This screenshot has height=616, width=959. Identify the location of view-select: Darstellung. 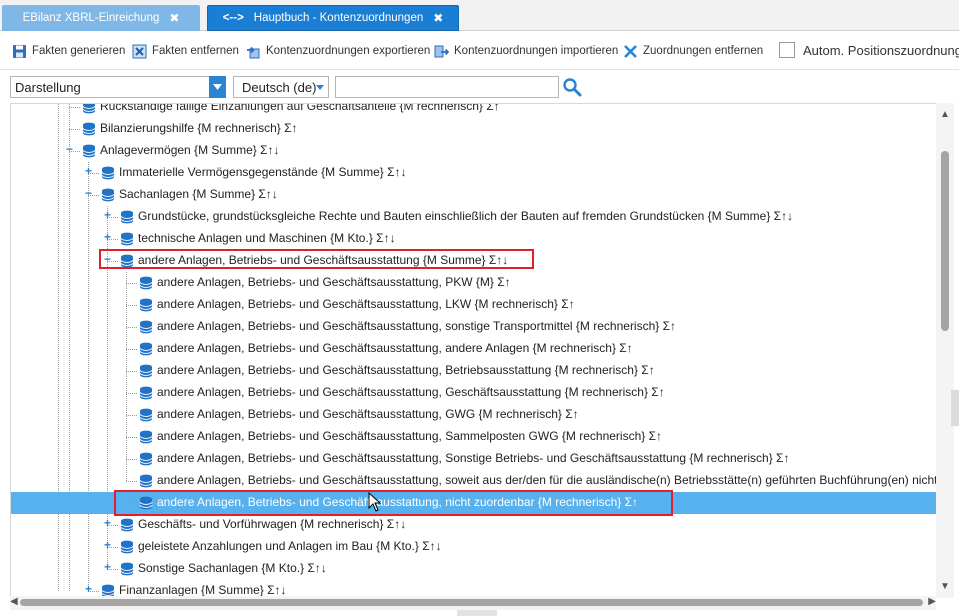
(118, 87).